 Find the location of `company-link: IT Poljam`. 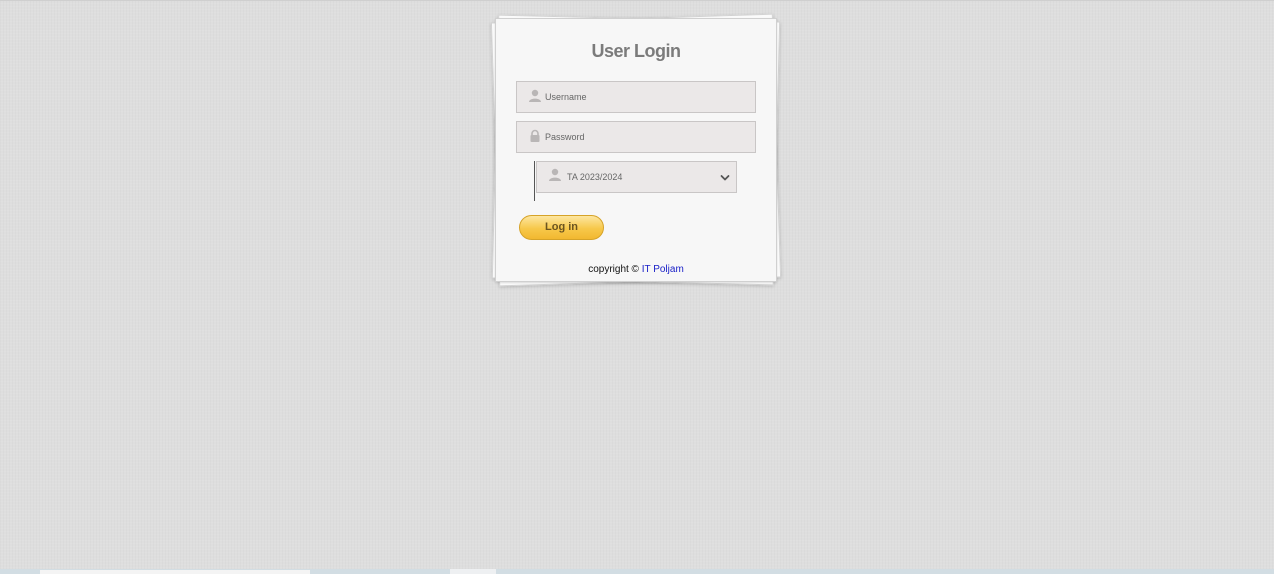

company-link: IT Poljam is located at coordinates (663, 269).